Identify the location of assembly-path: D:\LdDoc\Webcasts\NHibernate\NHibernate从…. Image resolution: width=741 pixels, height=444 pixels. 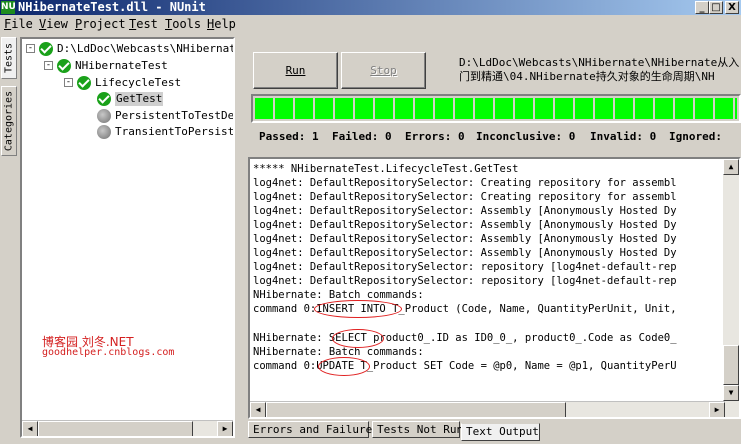
(599, 69).